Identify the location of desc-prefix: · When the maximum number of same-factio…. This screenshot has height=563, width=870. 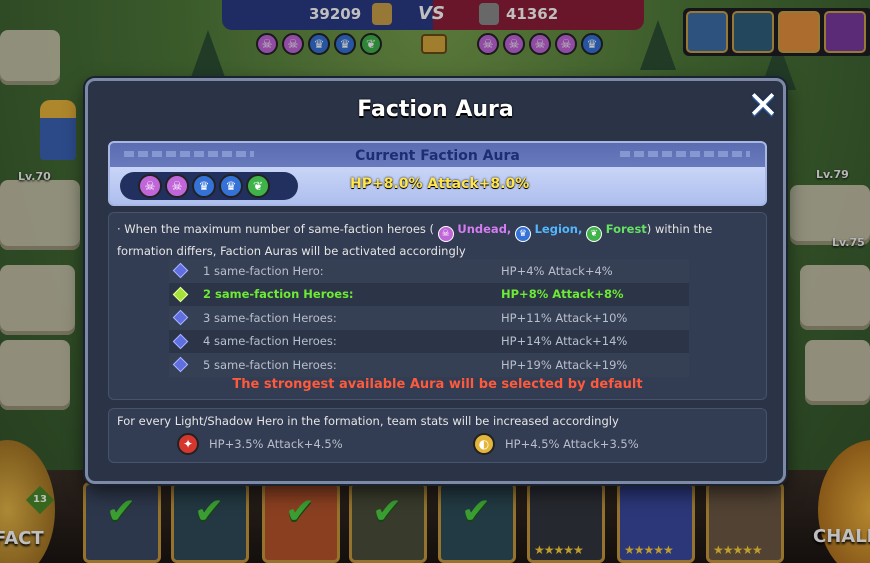
(276, 229).